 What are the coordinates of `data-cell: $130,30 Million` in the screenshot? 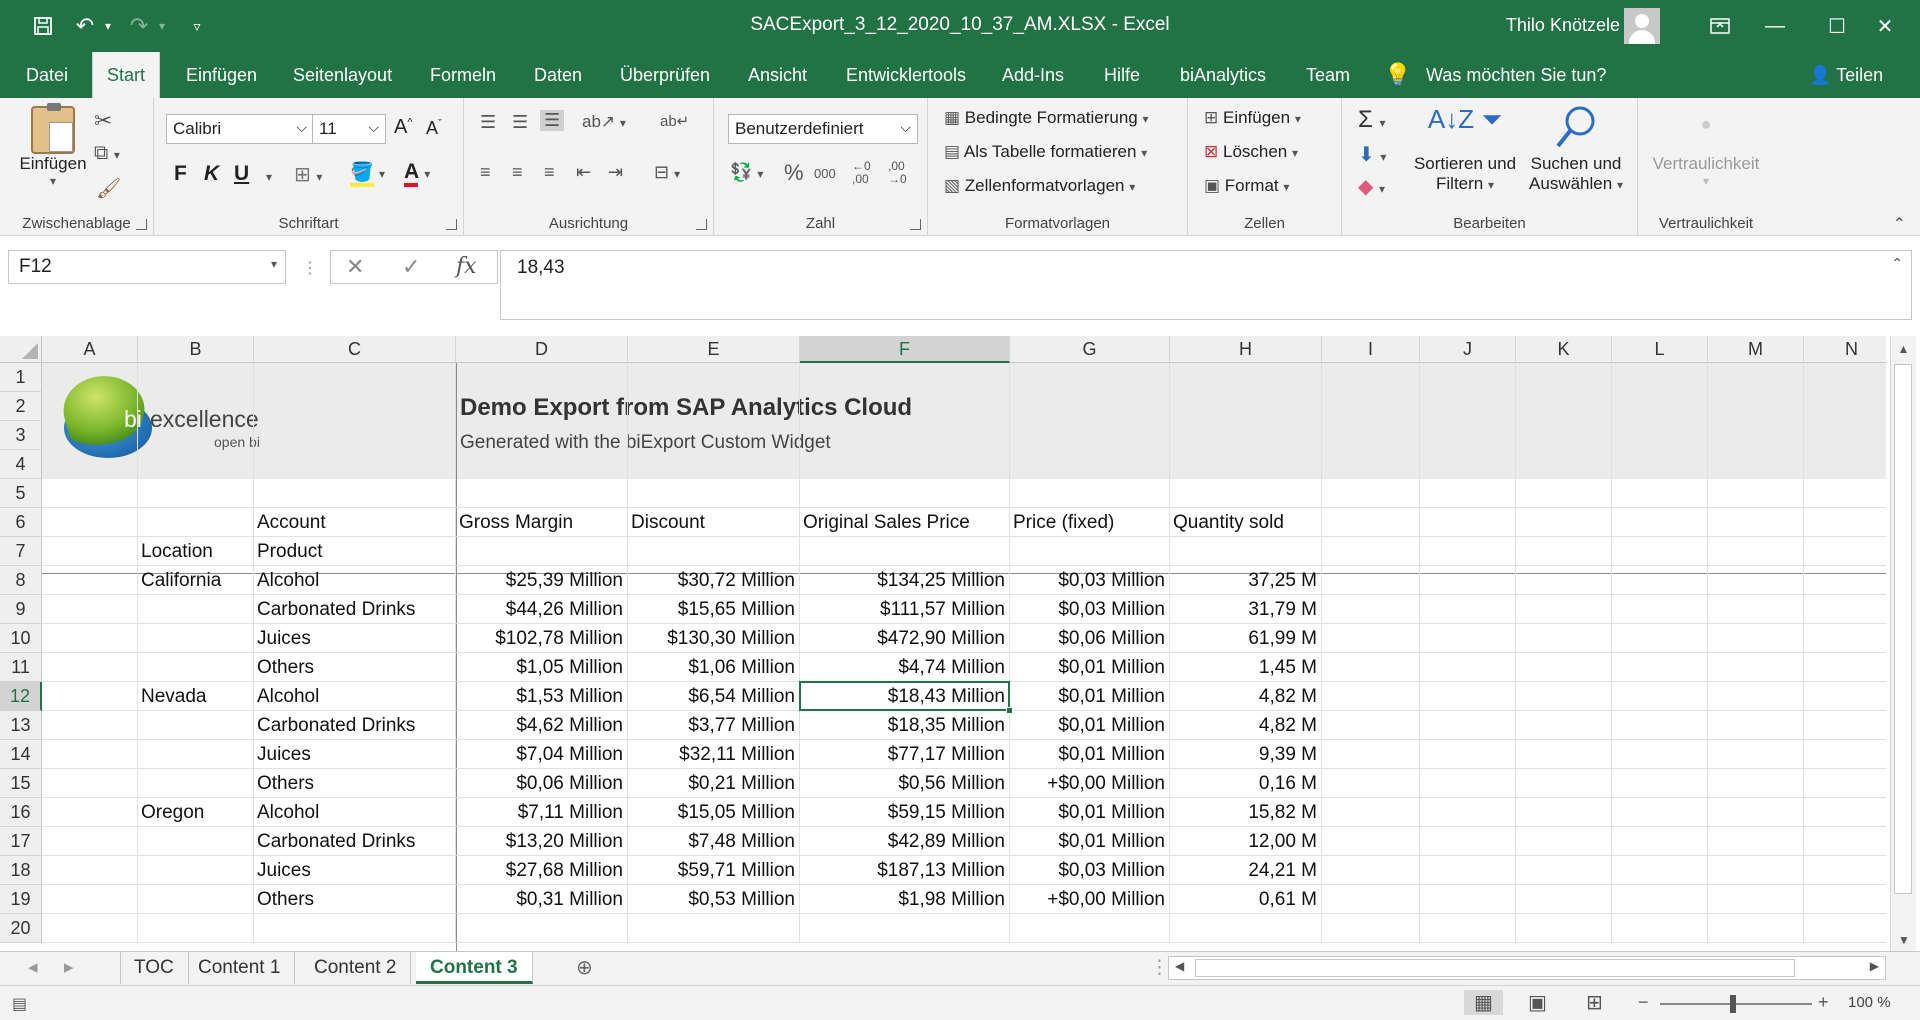 It's located at (715, 639).